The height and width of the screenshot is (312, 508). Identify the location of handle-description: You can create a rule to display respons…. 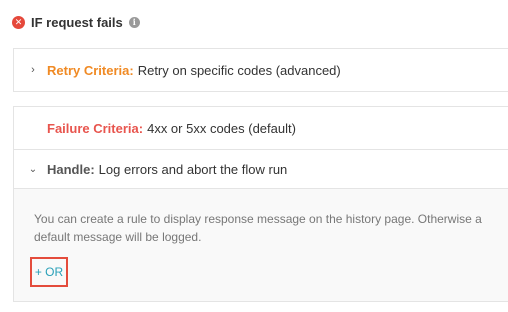
(258, 228).